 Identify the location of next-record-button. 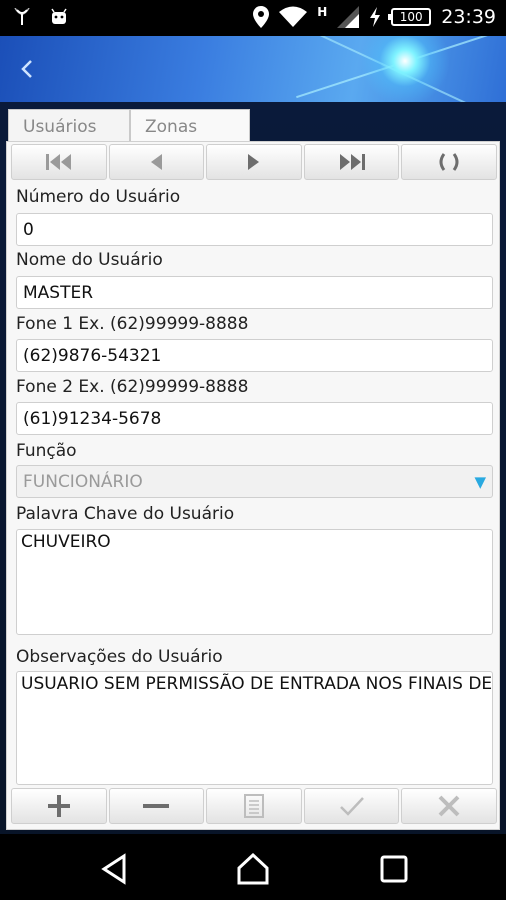
(254, 162).